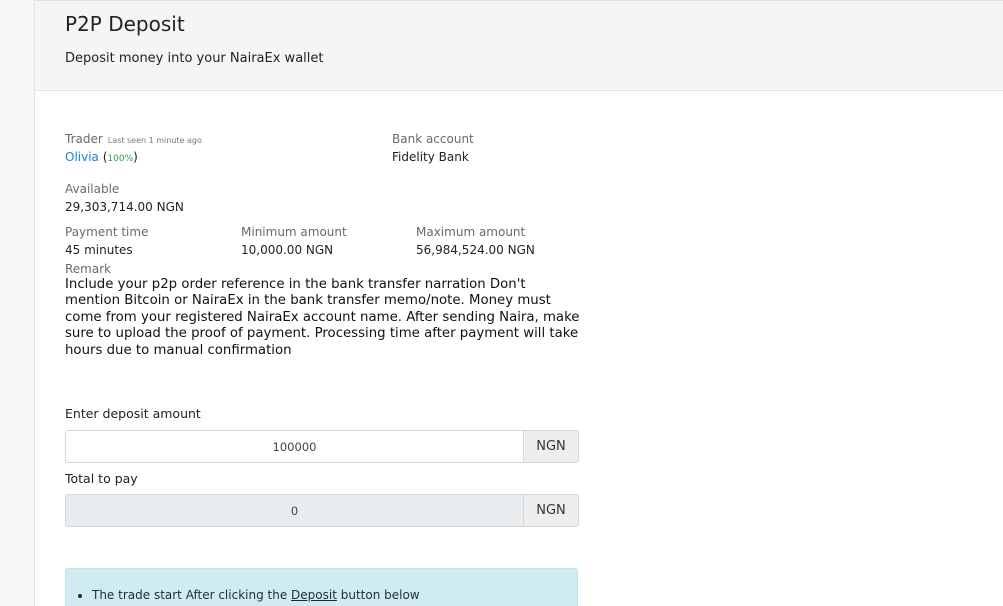  I want to click on bank-label: Bank account, so click(433, 139).